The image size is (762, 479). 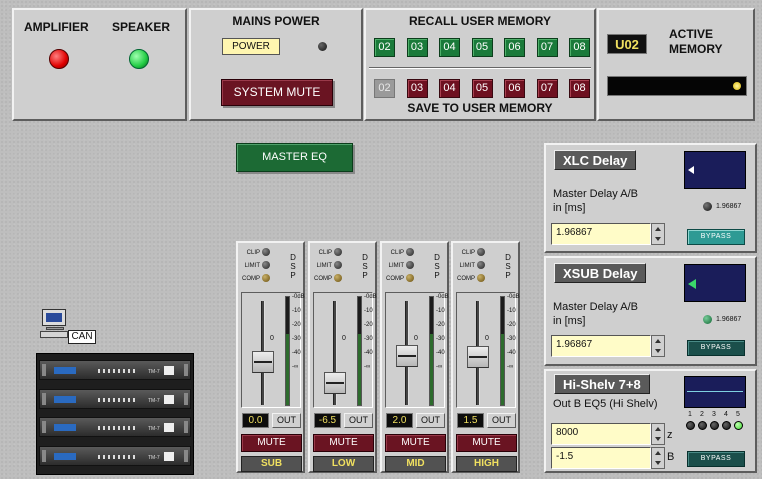 I want to click on recall-slot-button: 03, so click(x=417, y=47).